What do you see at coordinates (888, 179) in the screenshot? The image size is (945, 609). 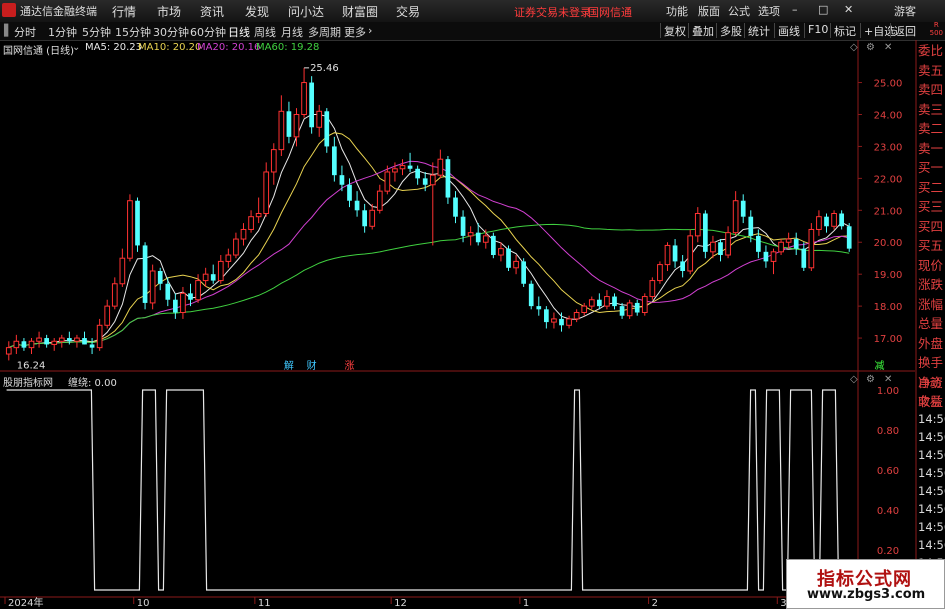 I see `price-tick-label: 22.00` at bounding box center [888, 179].